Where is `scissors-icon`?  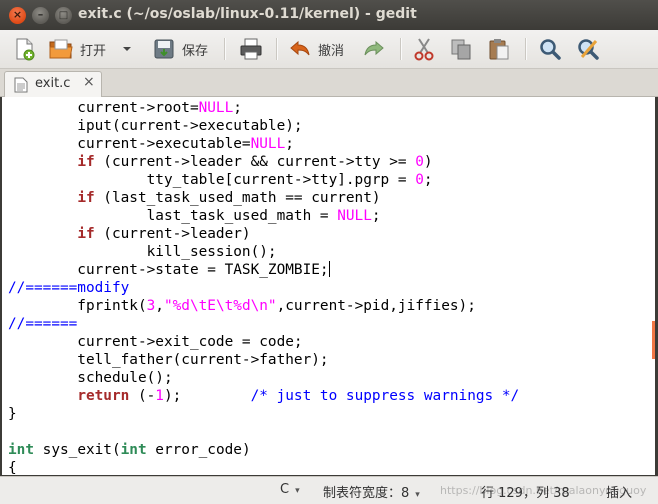
scissors-icon is located at coordinates (424, 49).